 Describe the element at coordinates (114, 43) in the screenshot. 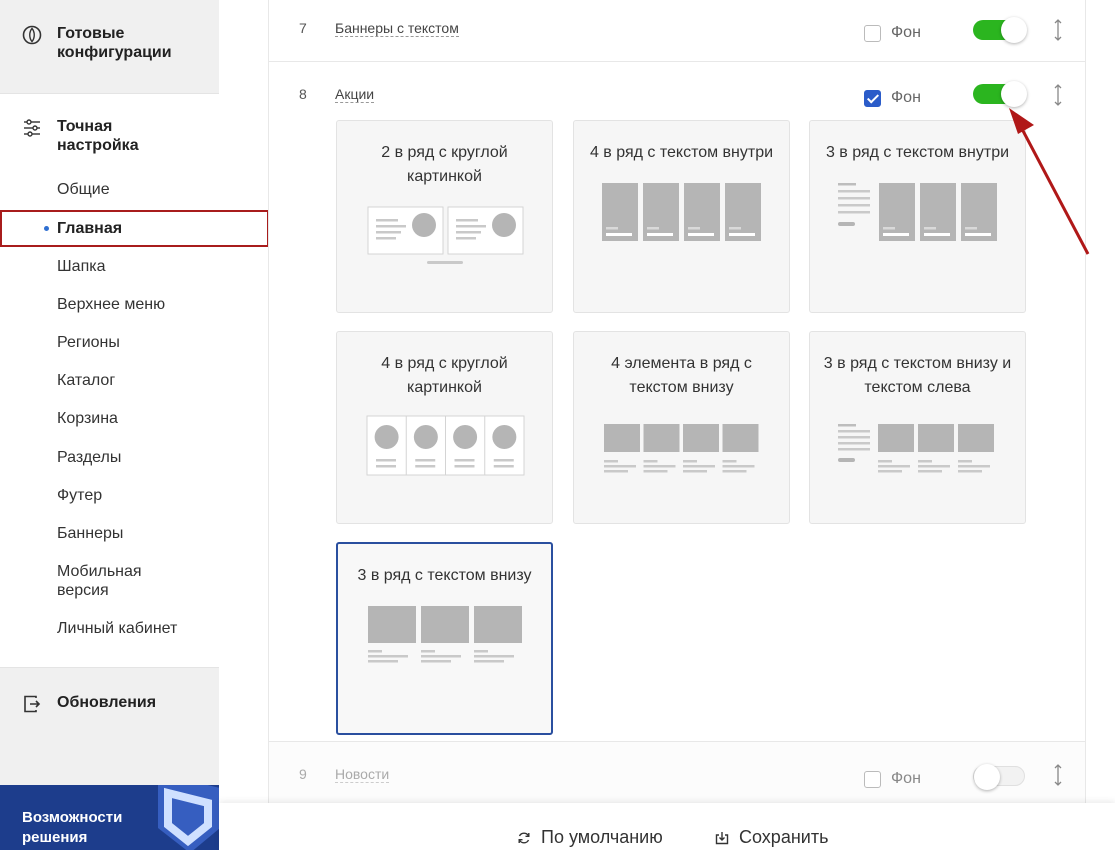

I see `sidebar-ready-configs-label: Готовые конфигурации` at that location.